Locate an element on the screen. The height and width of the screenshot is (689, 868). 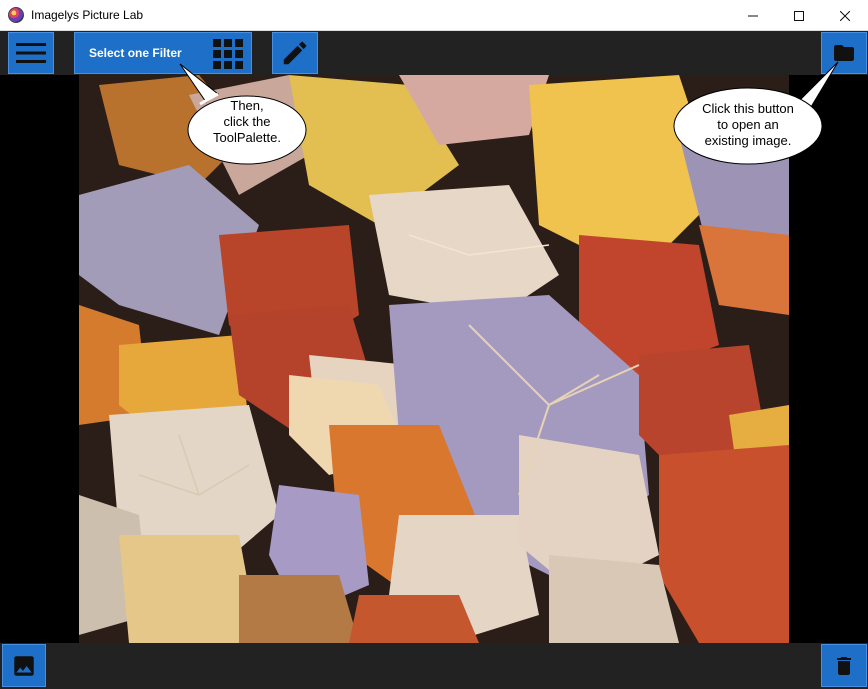
close-button is located at coordinates (845, 15).